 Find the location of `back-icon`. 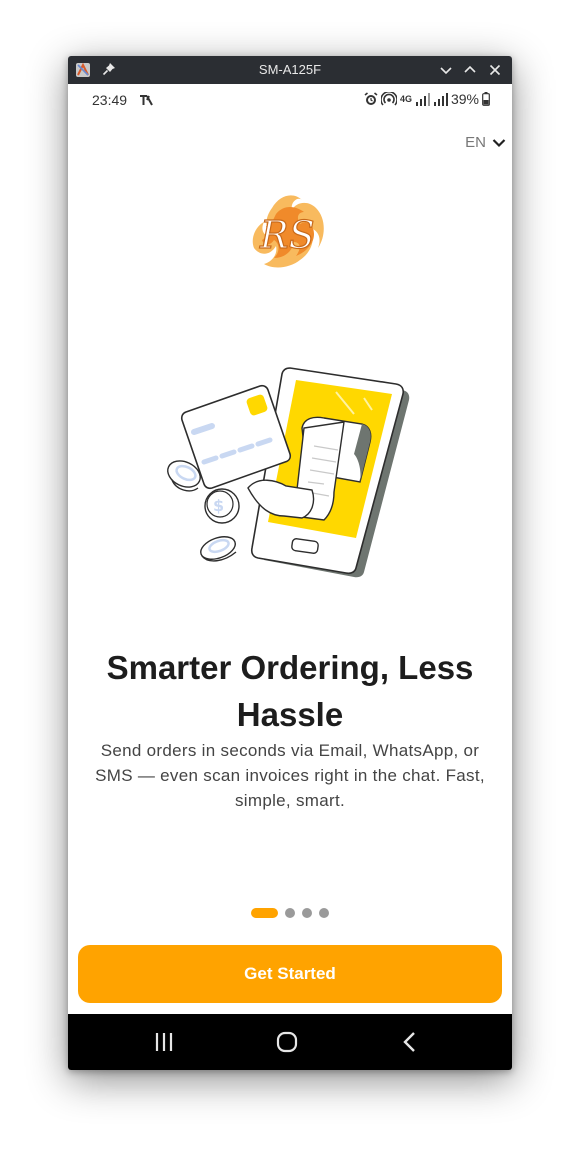

back-icon is located at coordinates (410, 1042).